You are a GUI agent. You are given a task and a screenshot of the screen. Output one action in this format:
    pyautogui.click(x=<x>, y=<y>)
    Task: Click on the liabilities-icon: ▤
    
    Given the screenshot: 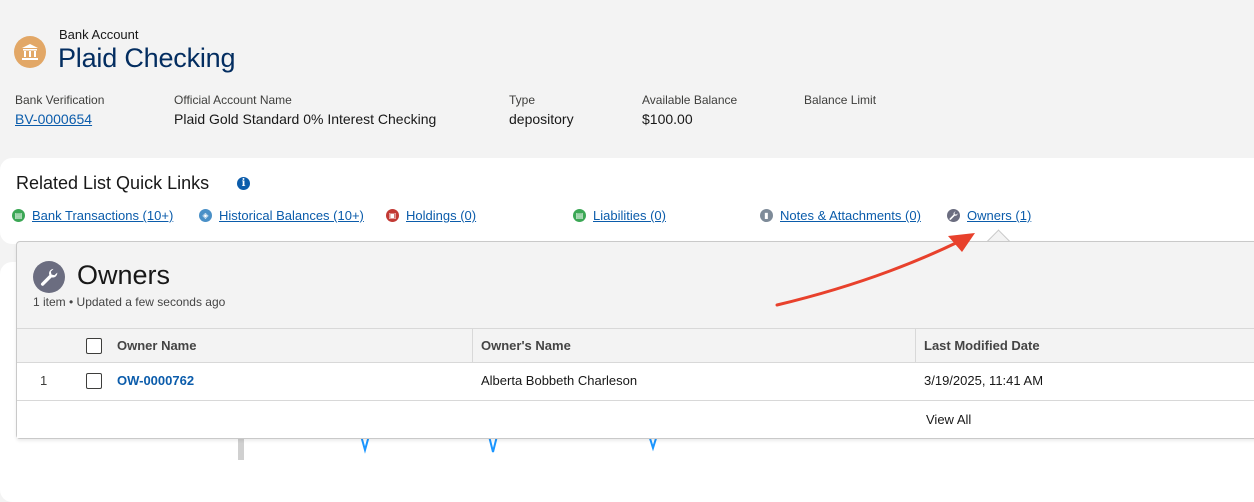 What is the action you would take?
    pyautogui.click(x=579, y=215)
    